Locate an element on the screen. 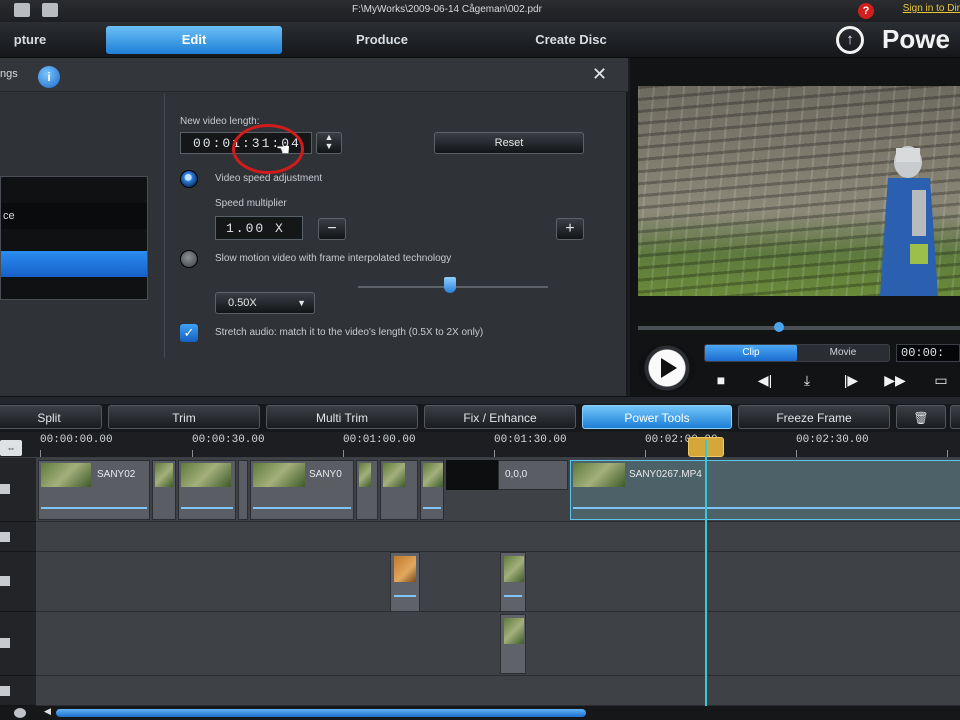 The height and width of the screenshot is (720, 960). overlay-track is located at coordinates (498, 582).